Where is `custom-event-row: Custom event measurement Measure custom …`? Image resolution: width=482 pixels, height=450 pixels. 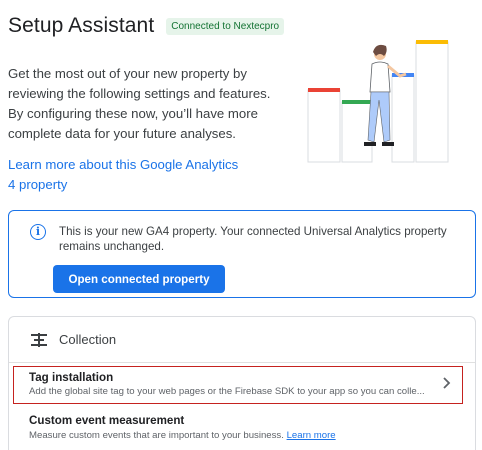 custom-event-row: Custom event measurement Measure custom … is located at coordinates (242, 427).